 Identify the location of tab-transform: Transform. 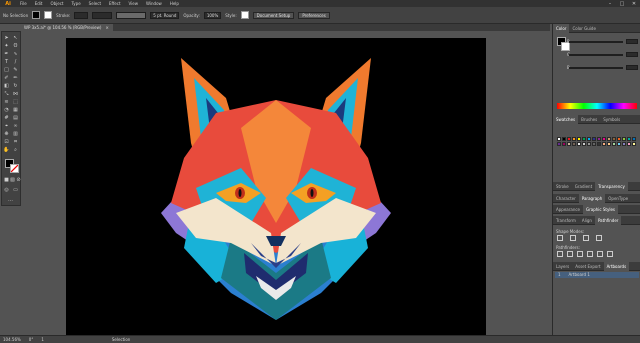
(566, 220).